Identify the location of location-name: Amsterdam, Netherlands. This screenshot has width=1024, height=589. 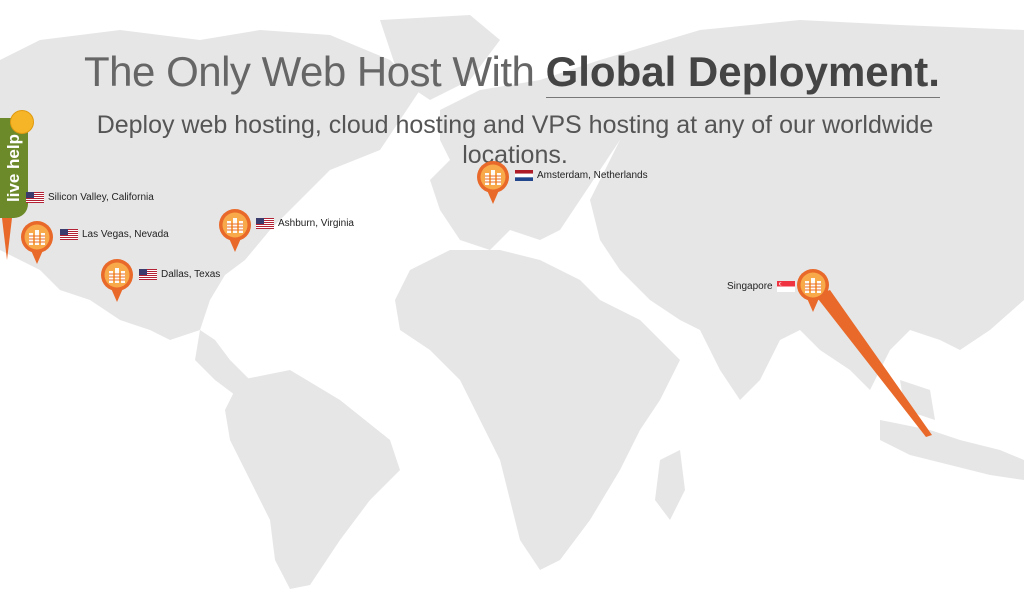
(592, 175).